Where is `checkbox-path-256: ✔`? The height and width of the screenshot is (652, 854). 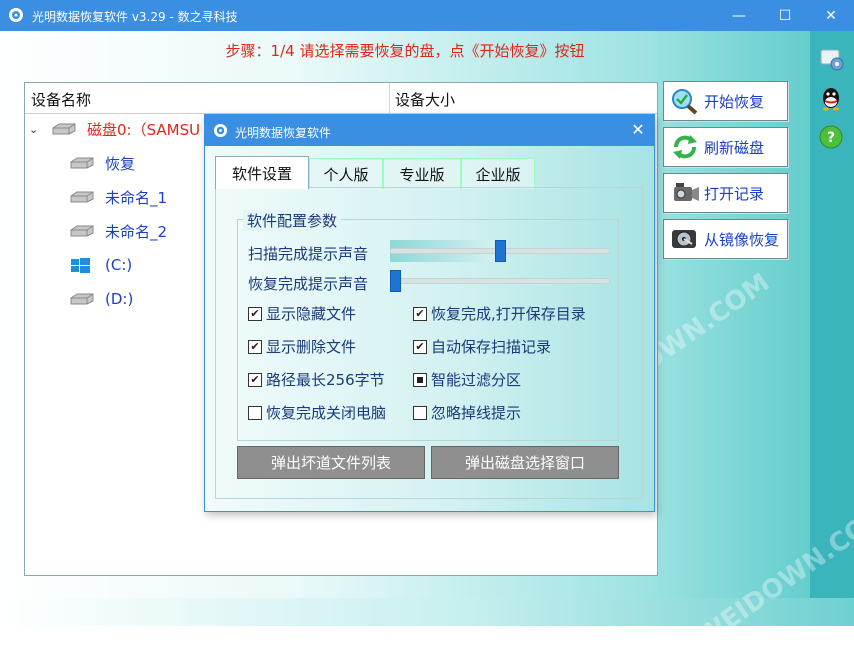 checkbox-path-256: ✔ is located at coordinates (255, 380).